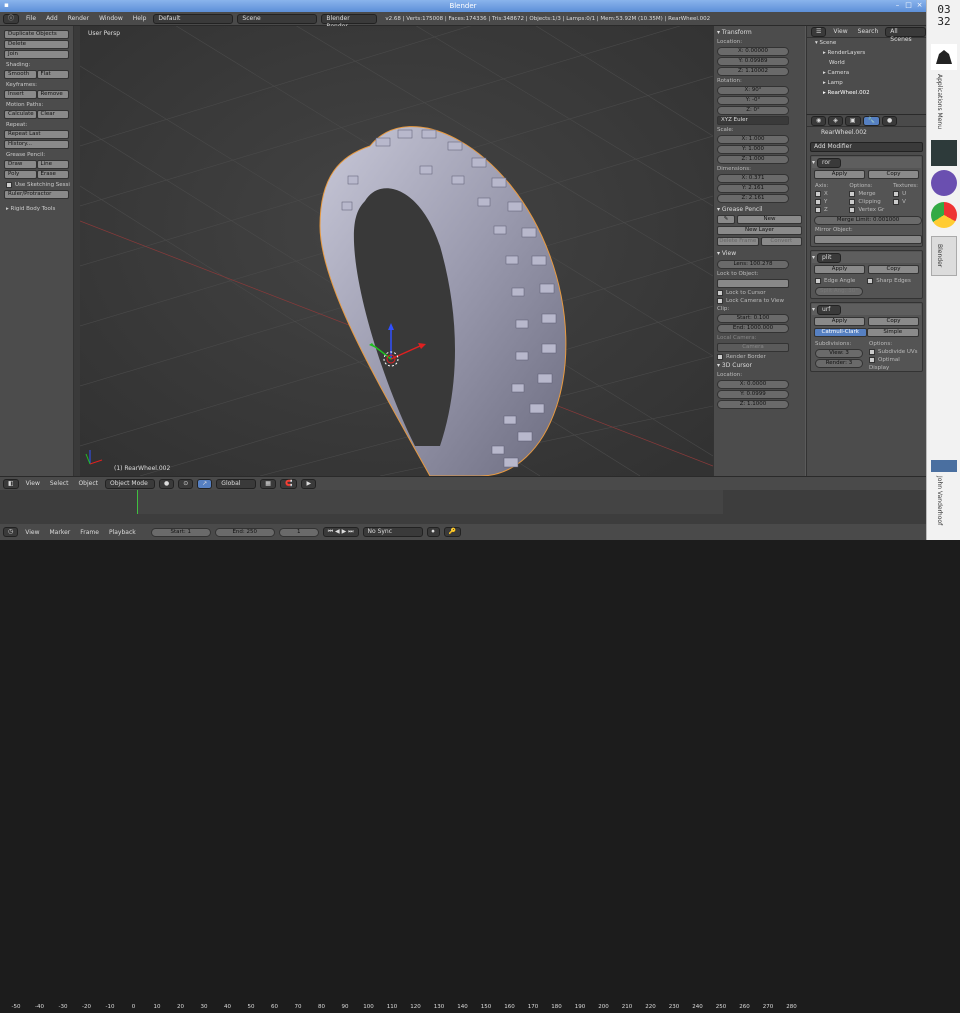  I want to click on smooth-button: Smooth, so click(20, 74).